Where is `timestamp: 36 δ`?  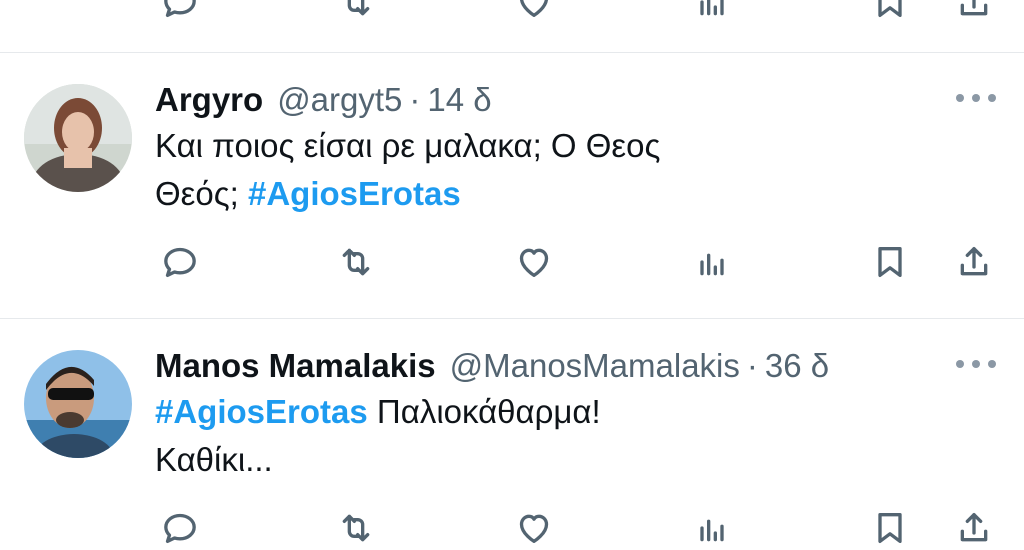
timestamp: 36 δ is located at coordinates (797, 366).